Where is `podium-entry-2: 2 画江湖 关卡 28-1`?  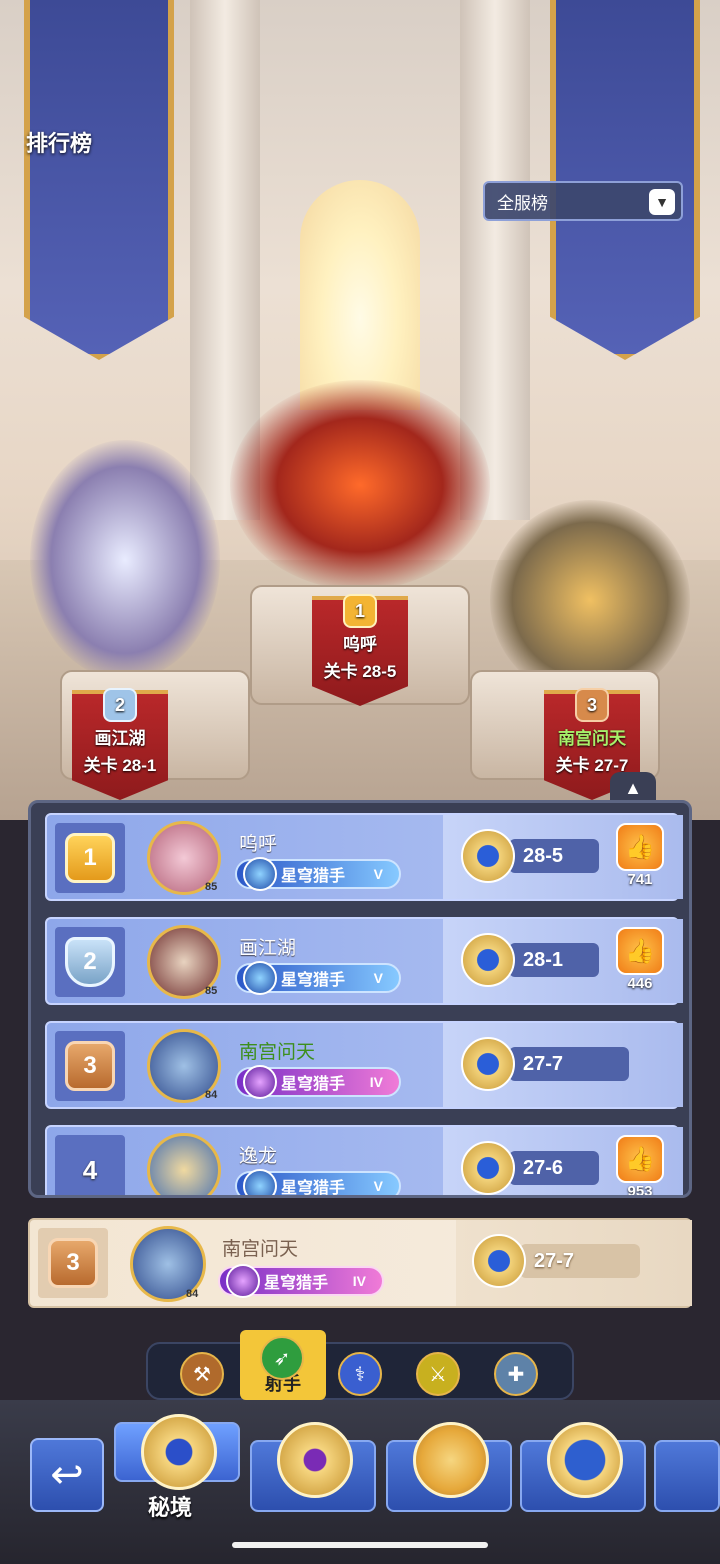
podium-entry-2: 2 画江湖 关卡 28-1 is located at coordinates (120, 732).